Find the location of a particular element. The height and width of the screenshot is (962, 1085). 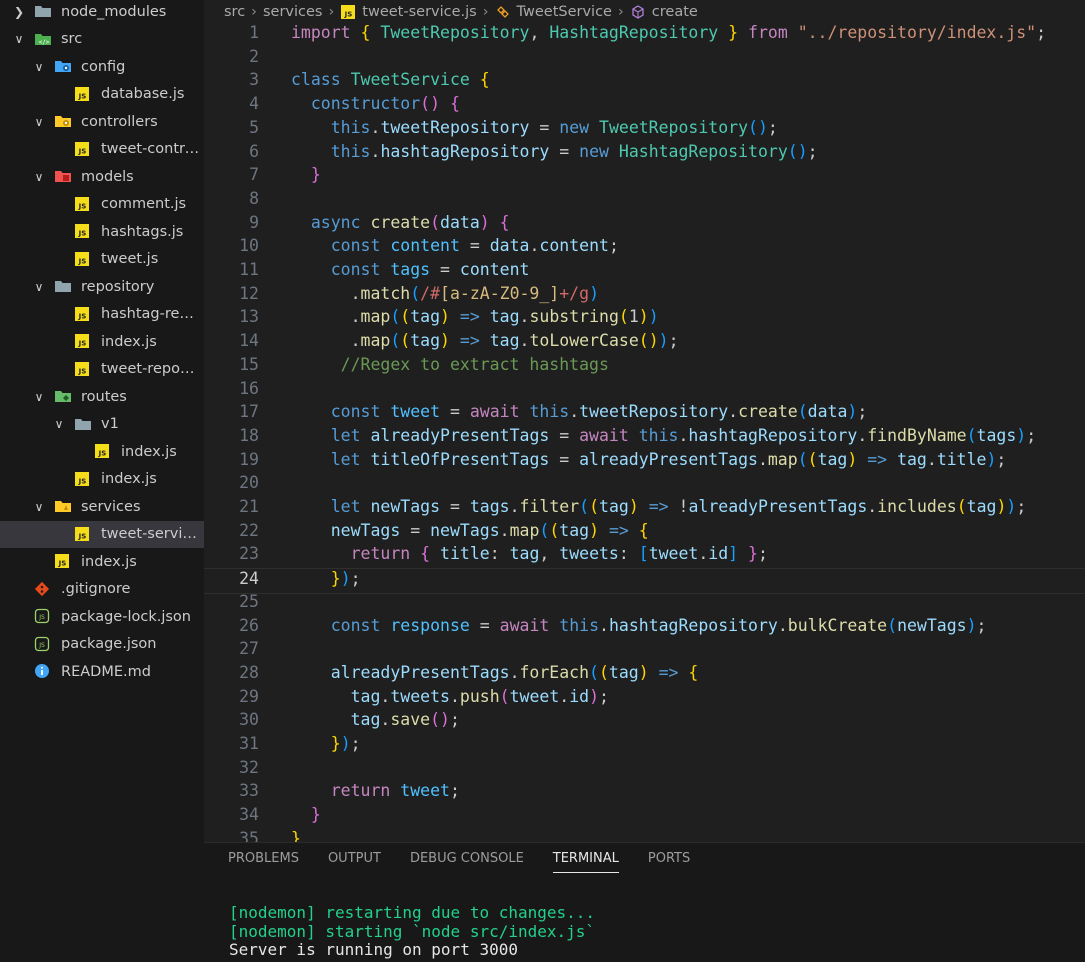

line-number: 24 is located at coordinates (249, 579).